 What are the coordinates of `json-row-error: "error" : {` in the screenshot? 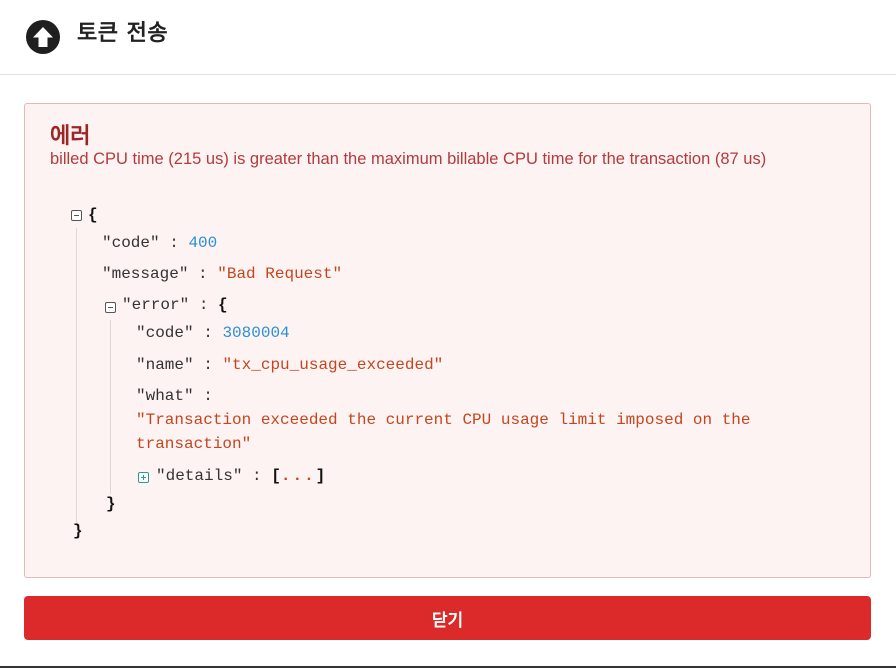 It's located at (175, 305).